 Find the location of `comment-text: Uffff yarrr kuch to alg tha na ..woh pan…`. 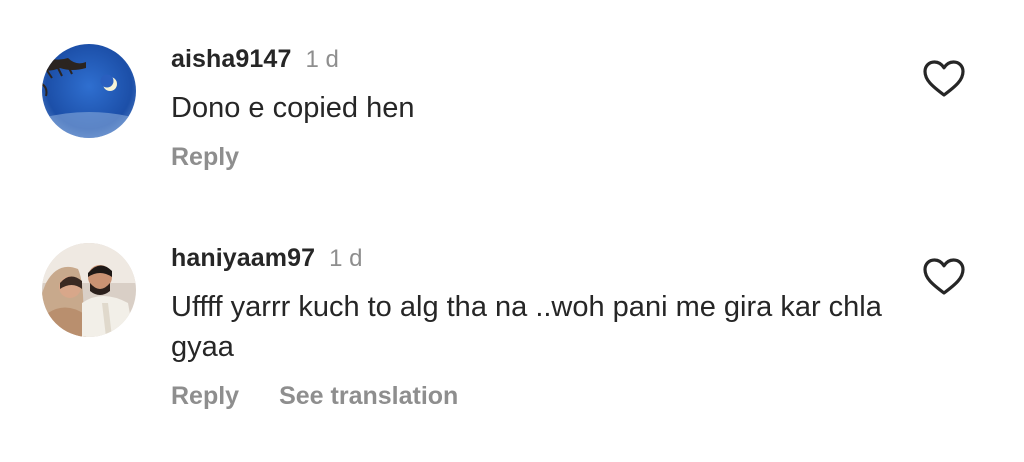

comment-text: Uffff yarrr kuch to alg tha na ..woh pan… is located at coordinates (526, 327).